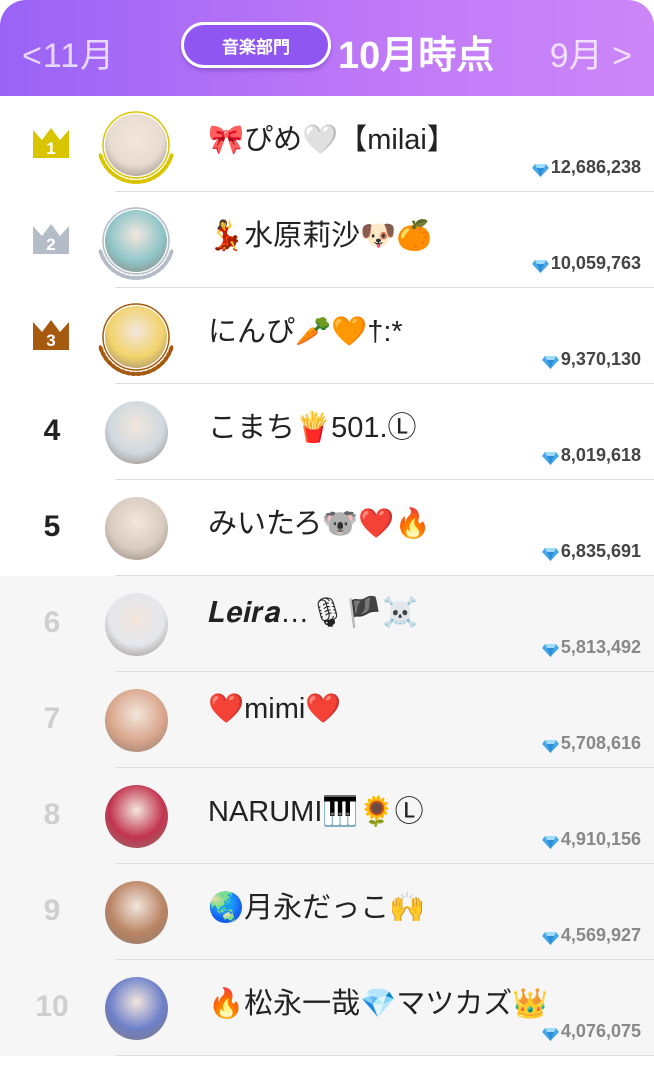 The width and height of the screenshot is (654, 1088). What do you see at coordinates (313, 613) in the screenshot?
I see `user-name: 𝑳𝒆𝒊𝒓𝒂…🎙🏴☠️` at bounding box center [313, 613].